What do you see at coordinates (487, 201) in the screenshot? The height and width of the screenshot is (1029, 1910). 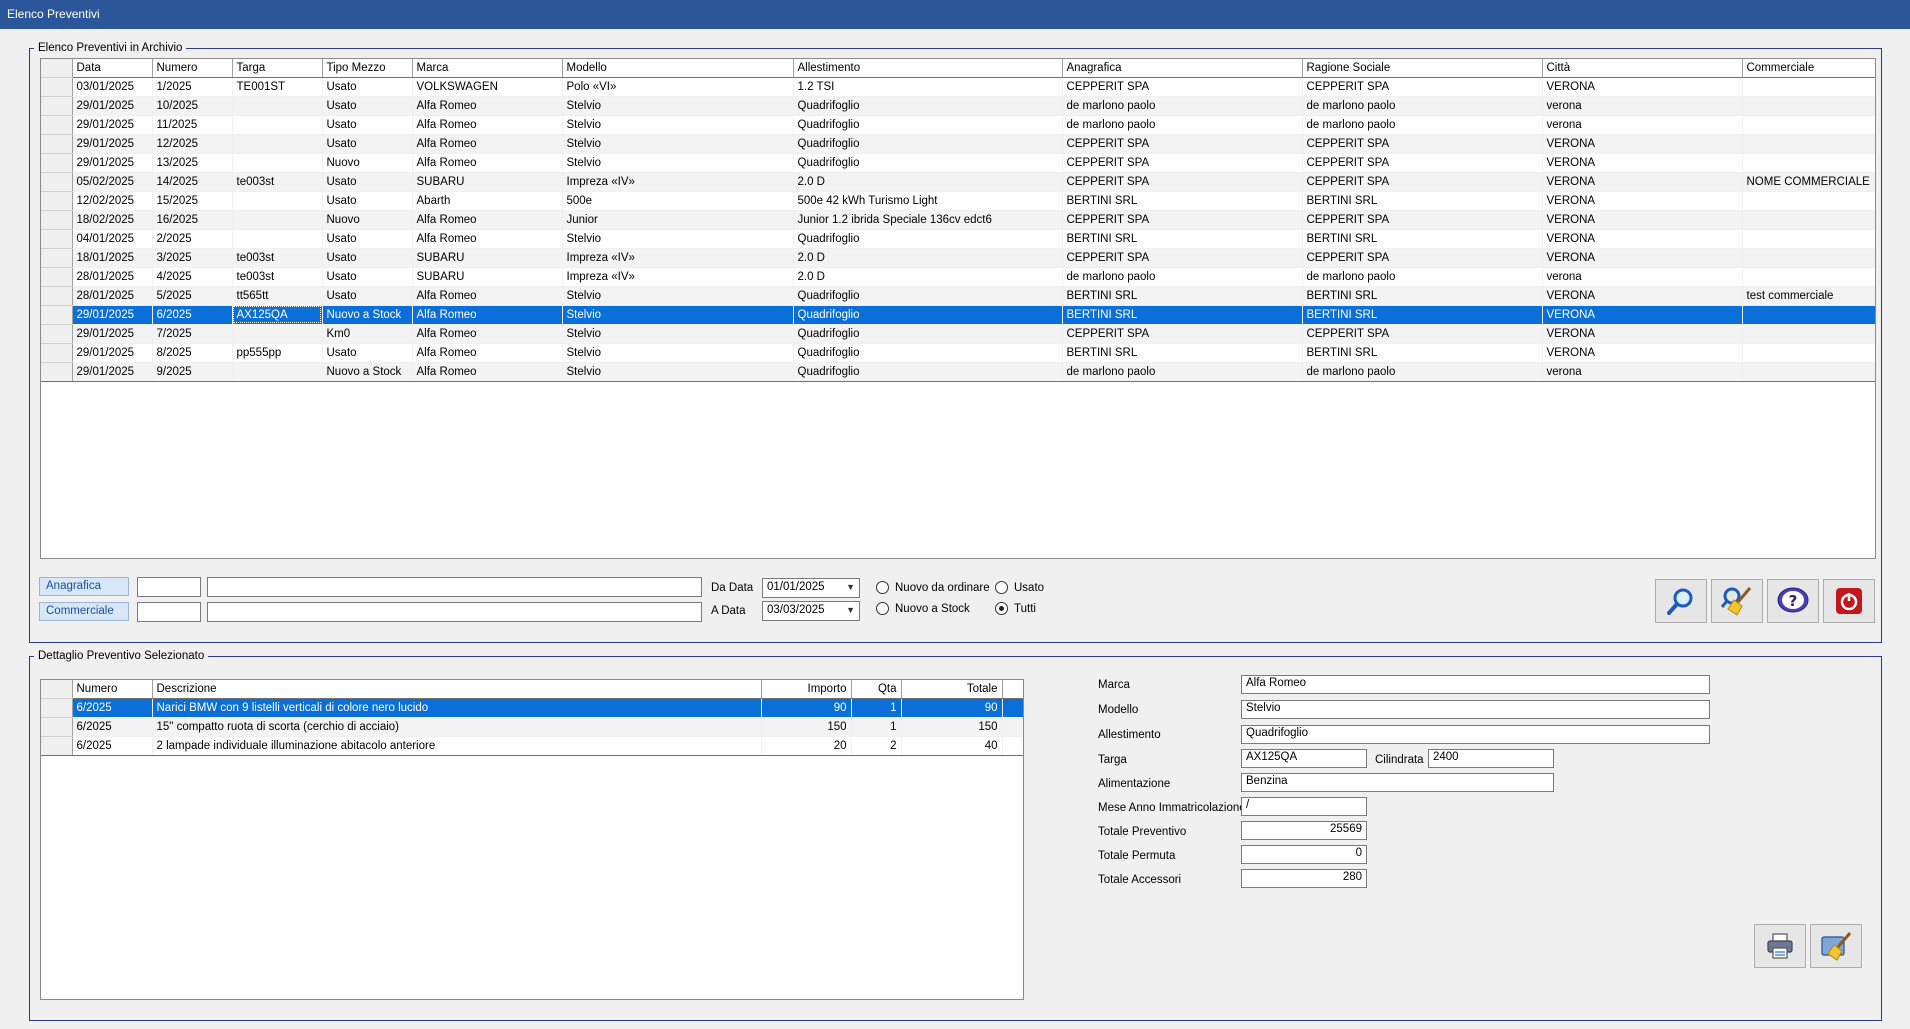 I see `archive-cell-marca: Abarth` at bounding box center [487, 201].